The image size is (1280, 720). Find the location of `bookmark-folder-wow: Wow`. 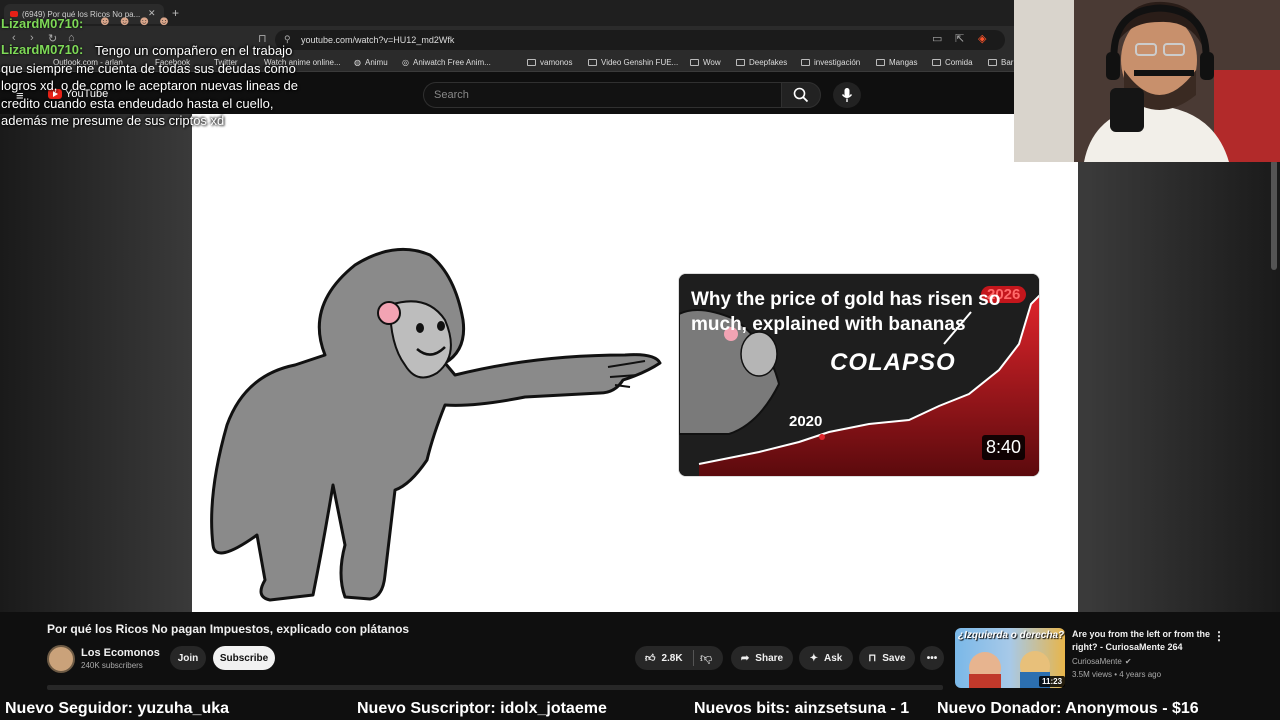

bookmark-folder-wow: Wow is located at coordinates (705, 62).